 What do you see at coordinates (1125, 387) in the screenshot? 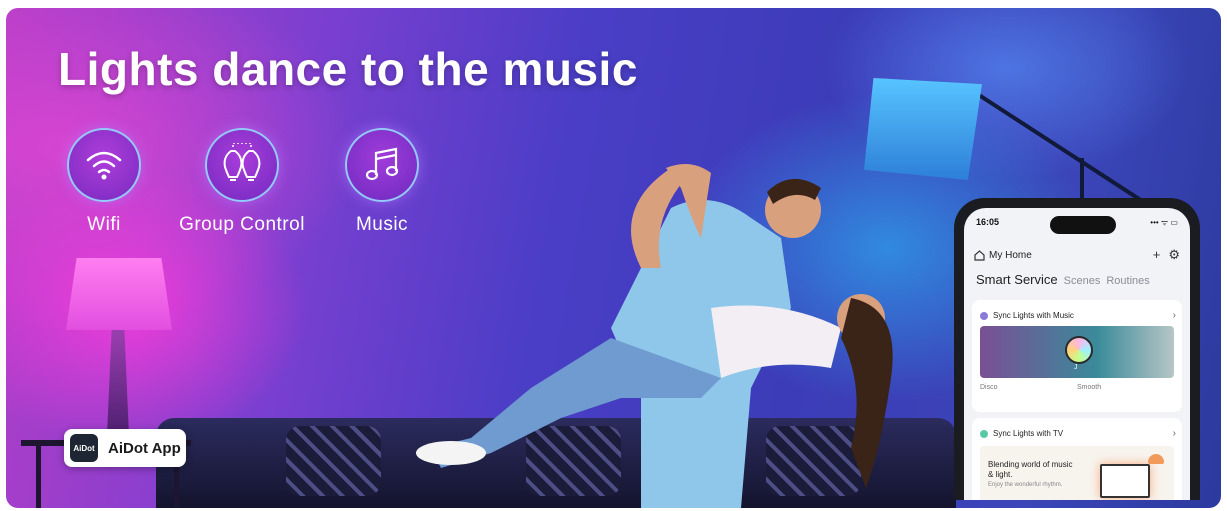
I see `mode-smooth: Smooth` at bounding box center [1125, 387].